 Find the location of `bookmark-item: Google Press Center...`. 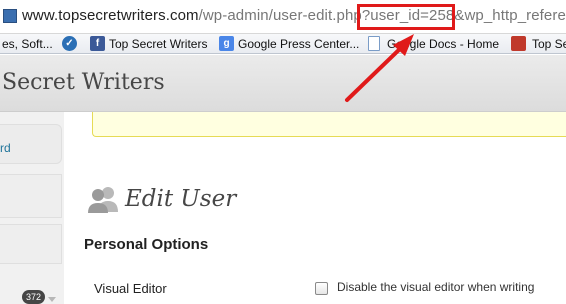

bookmark-item: Google Press Center... is located at coordinates (298, 44).